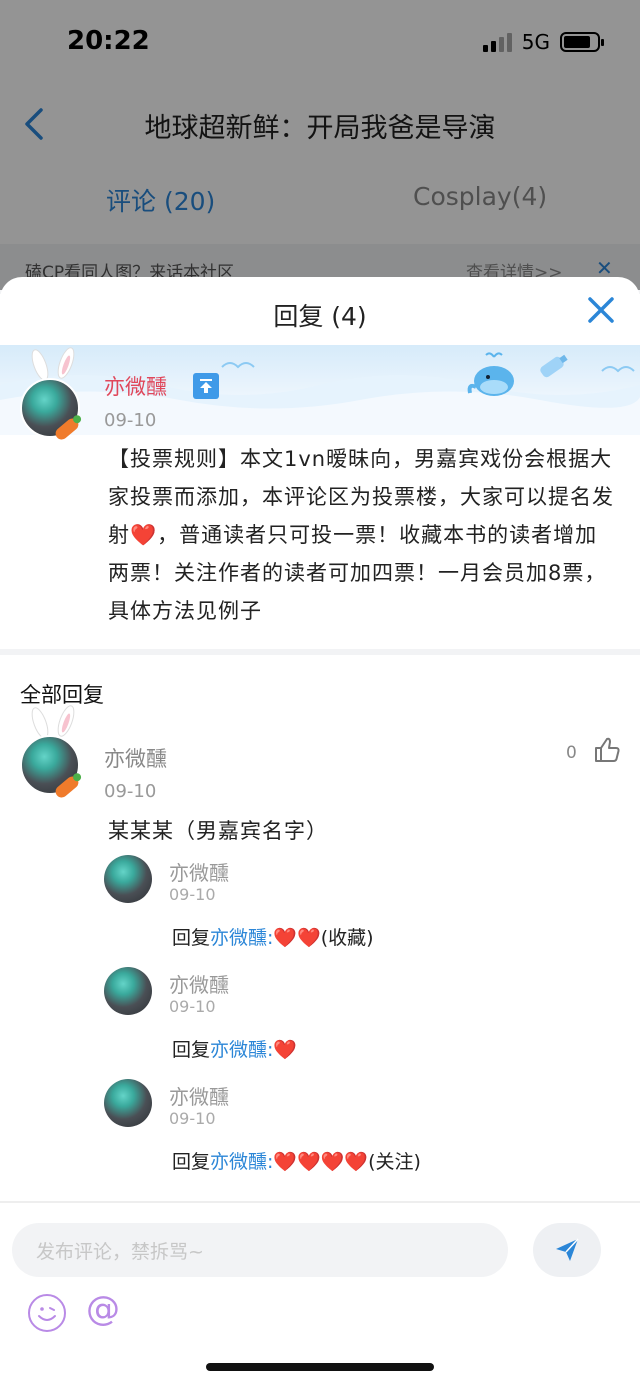 This screenshot has height=1385, width=640. I want to click on reply-suffix: (收藏), so click(347, 938).